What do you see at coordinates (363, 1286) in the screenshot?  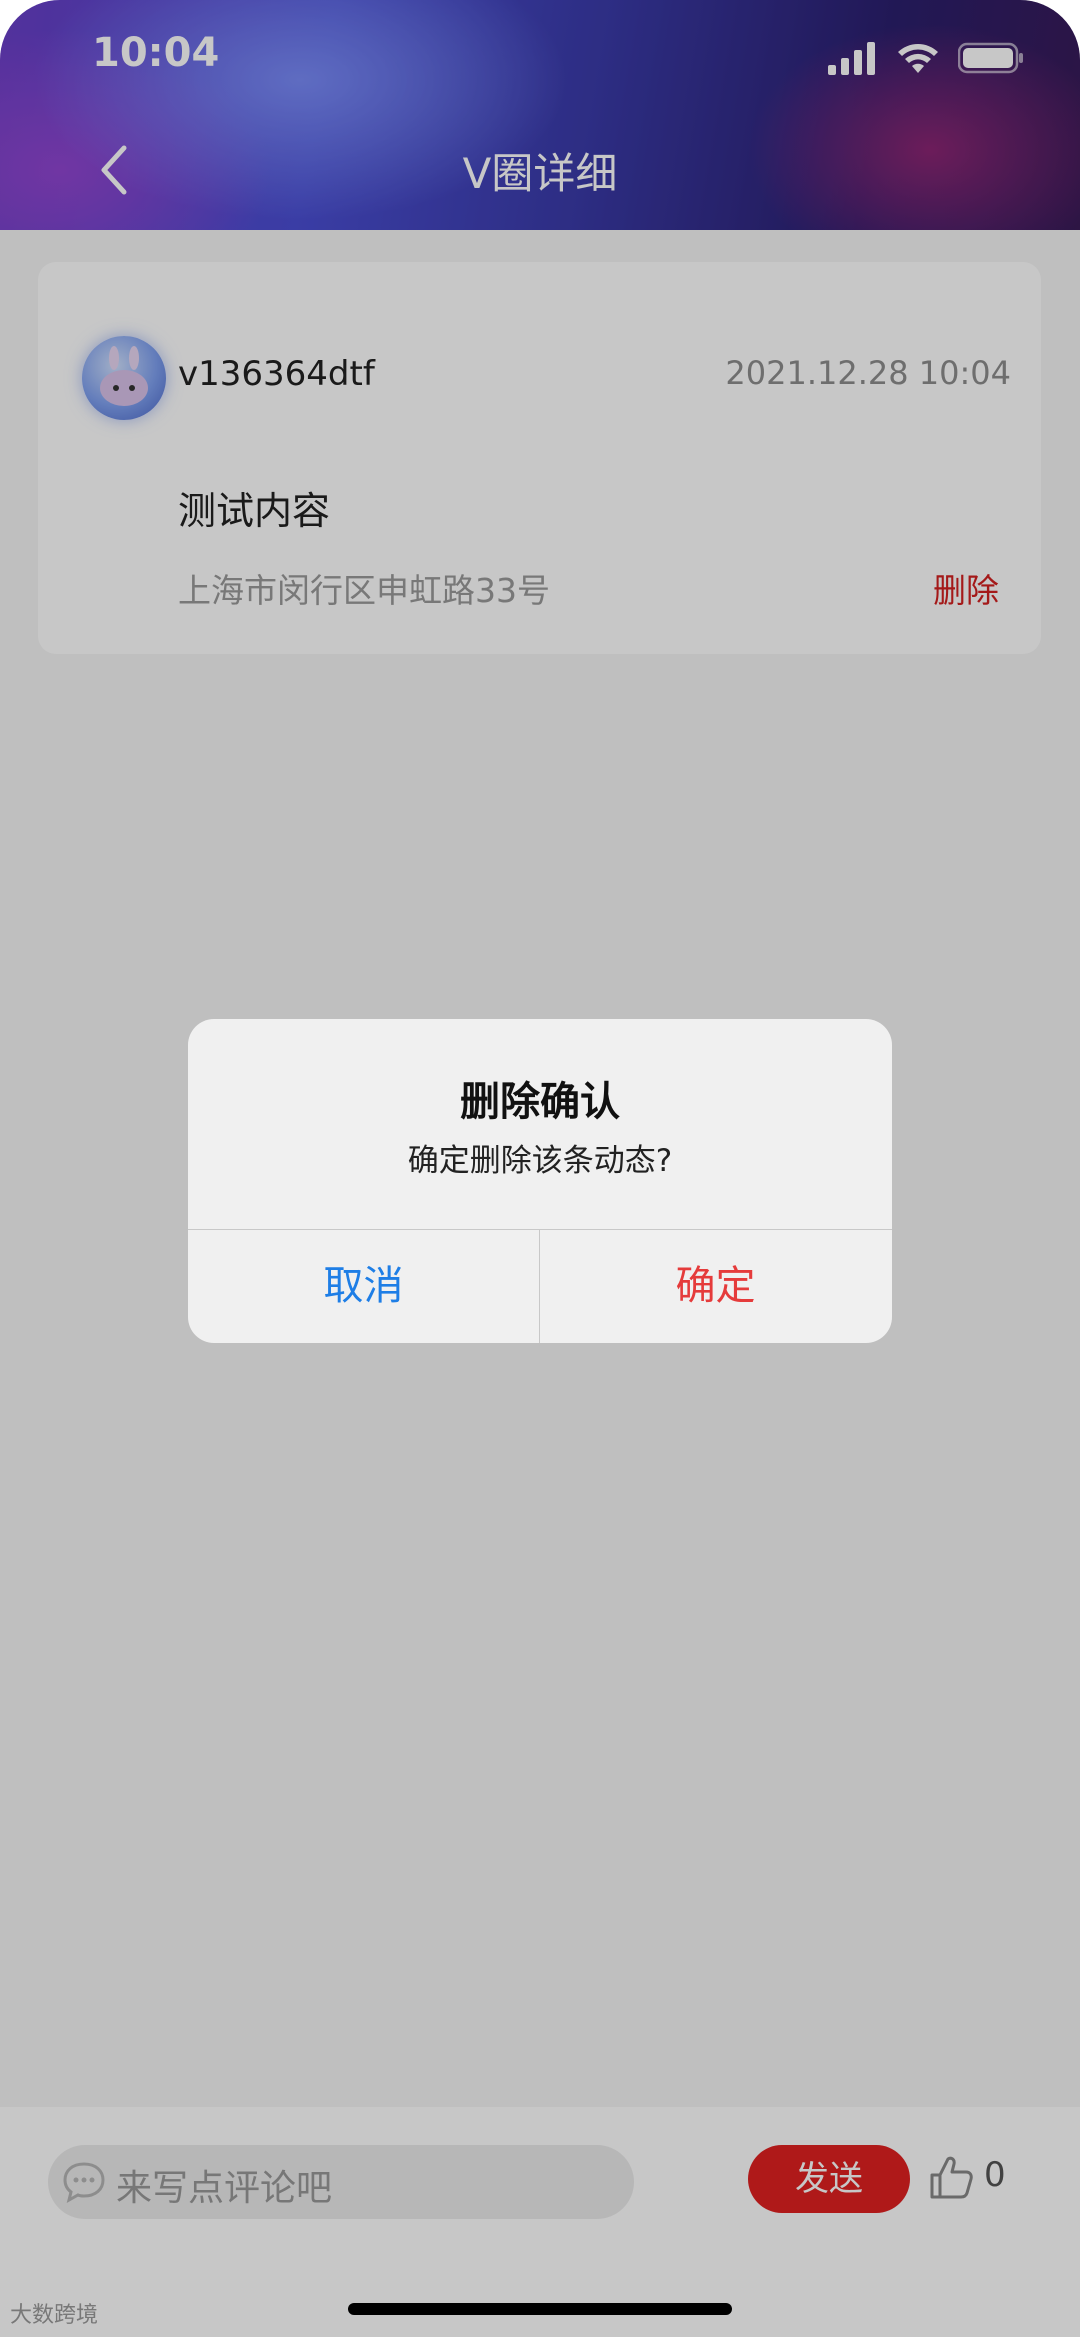 I see `cancel-button: 取消` at bounding box center [363, 1286].